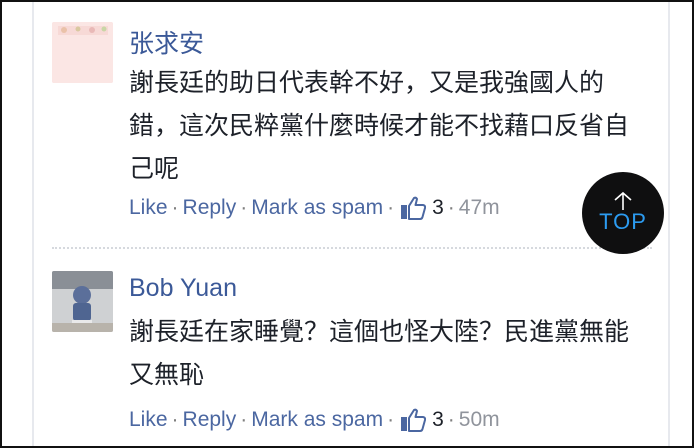  I want to click on comment-author: 张求安, so click(166, 42).